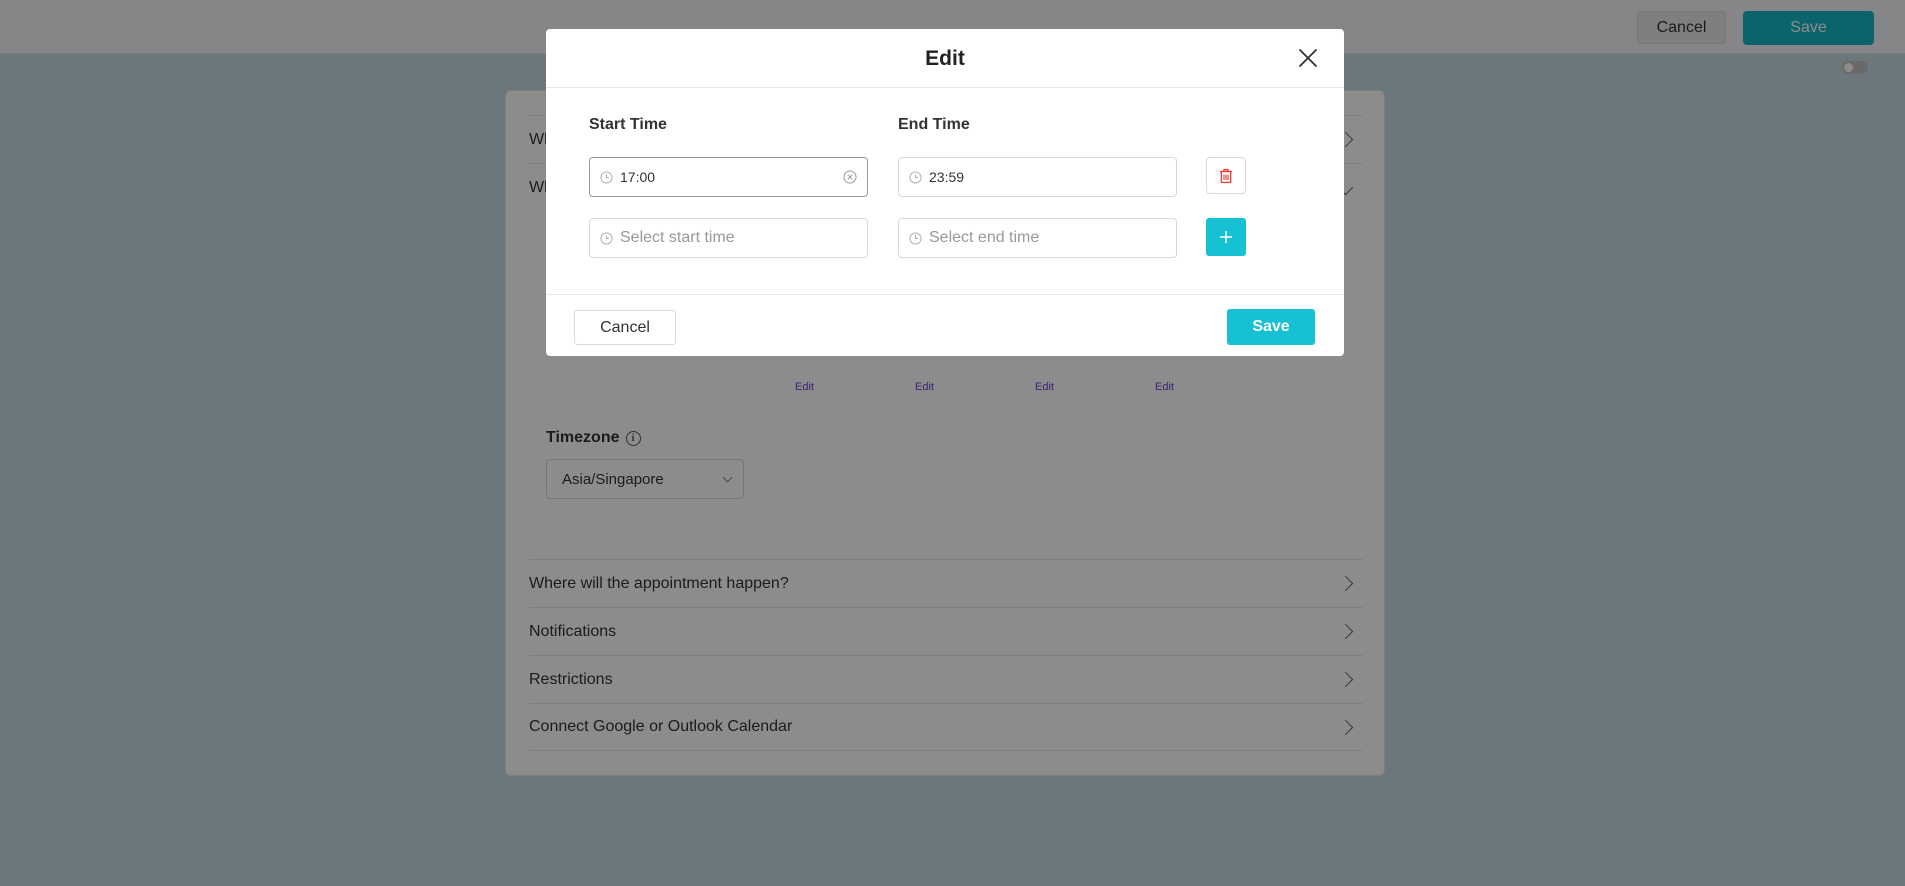 The height and width of the screenshot is (886, 1905). I want to click on start-time-value: 17:00, so click(638, 177).